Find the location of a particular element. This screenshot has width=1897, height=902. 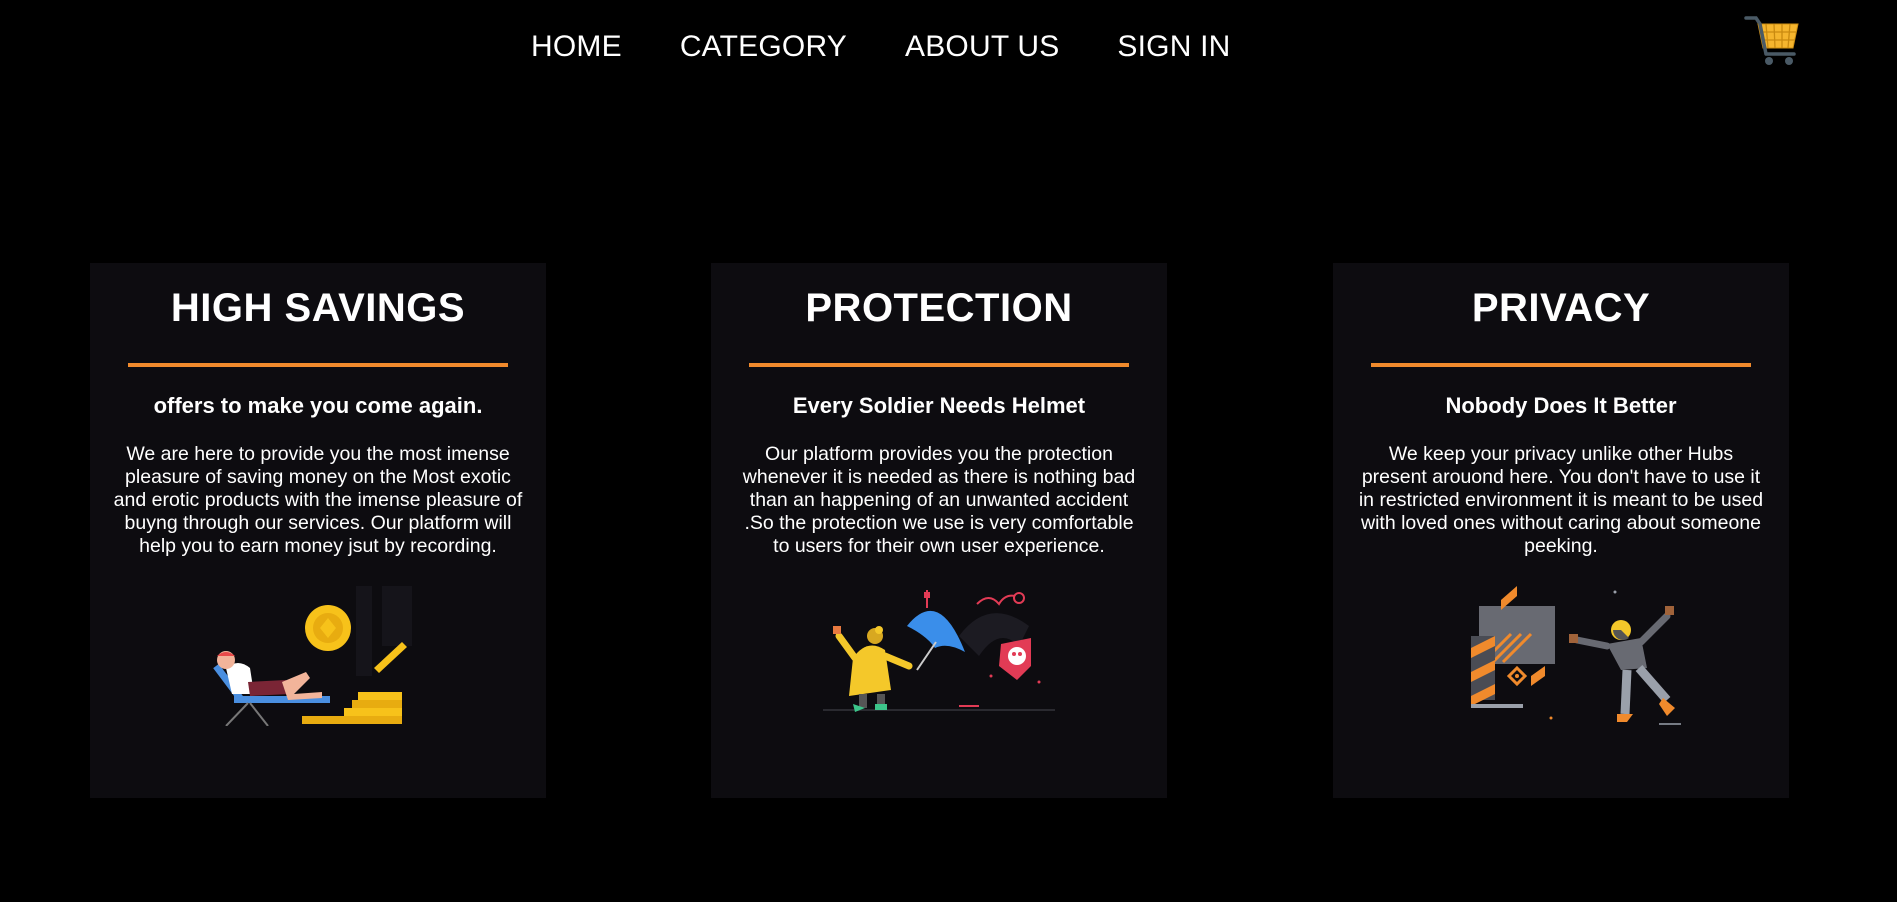

nav-category: CATEGORY is located at coordinates (763, 47).